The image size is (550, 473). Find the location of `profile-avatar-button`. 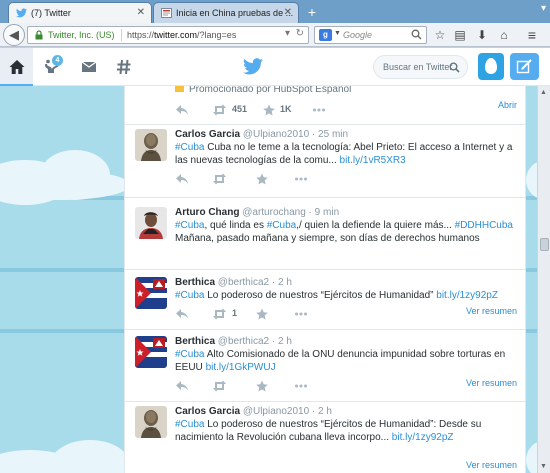

profile-avatar-button is located at coordinates (491, 66).